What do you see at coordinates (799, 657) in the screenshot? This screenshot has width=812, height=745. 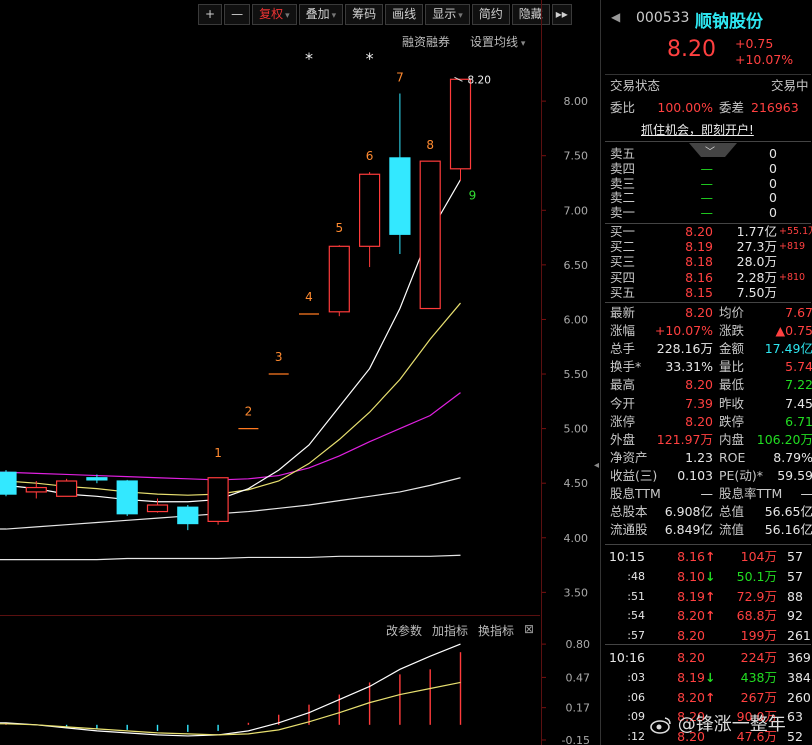 I see `tick-count: 369` at bounding box center [799, 657].